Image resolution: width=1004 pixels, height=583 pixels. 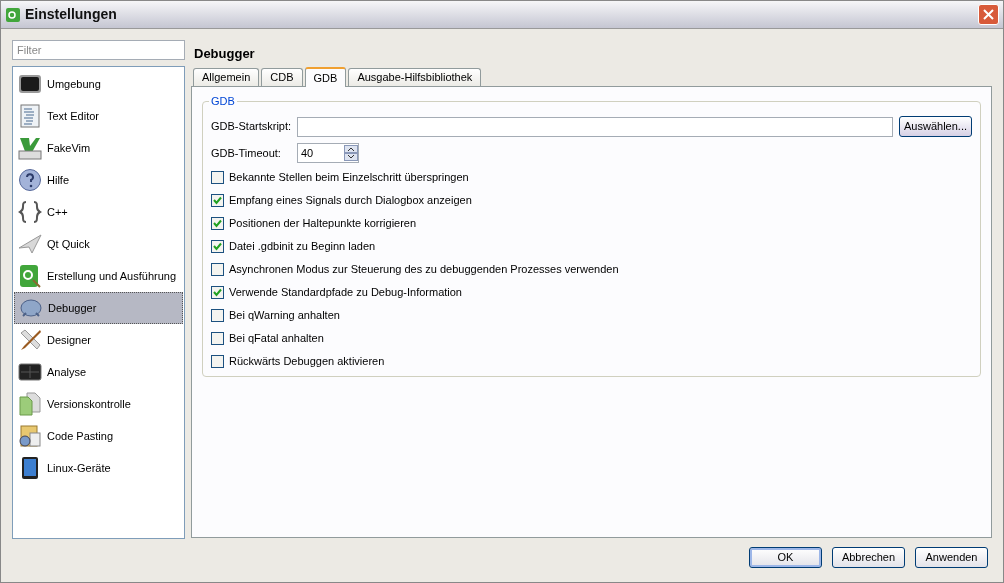 I want to click on documents-icon, so click(x=30, y=404).